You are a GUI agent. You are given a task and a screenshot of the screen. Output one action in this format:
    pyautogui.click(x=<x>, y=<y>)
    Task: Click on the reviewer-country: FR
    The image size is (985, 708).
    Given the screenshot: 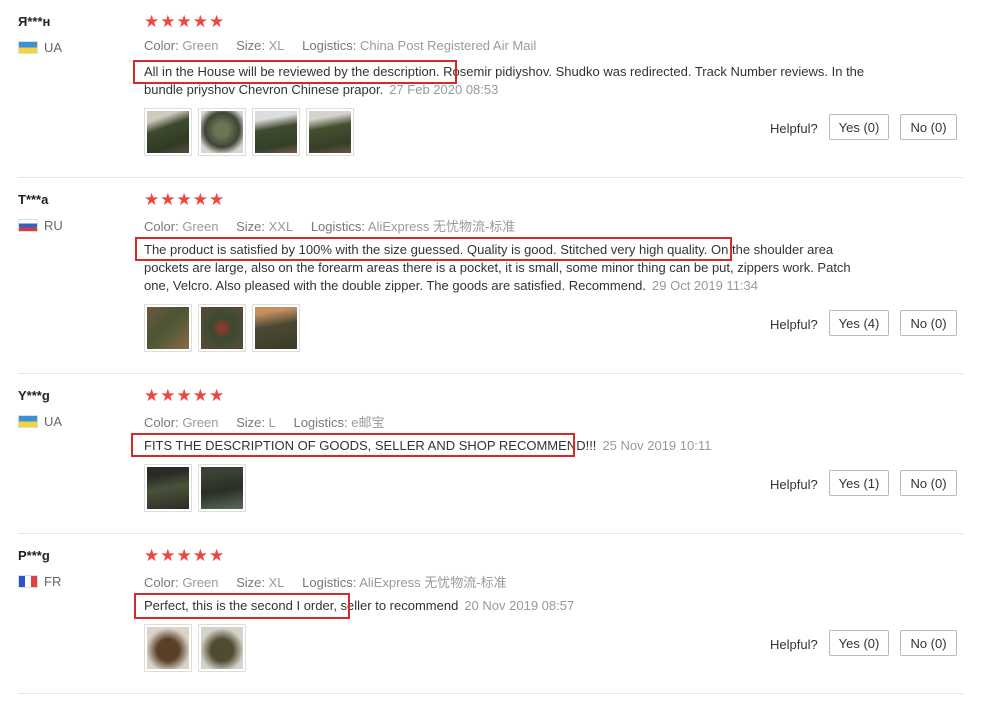 What is the action you would take?
    pyautogui.click(x=39, y=581)
    